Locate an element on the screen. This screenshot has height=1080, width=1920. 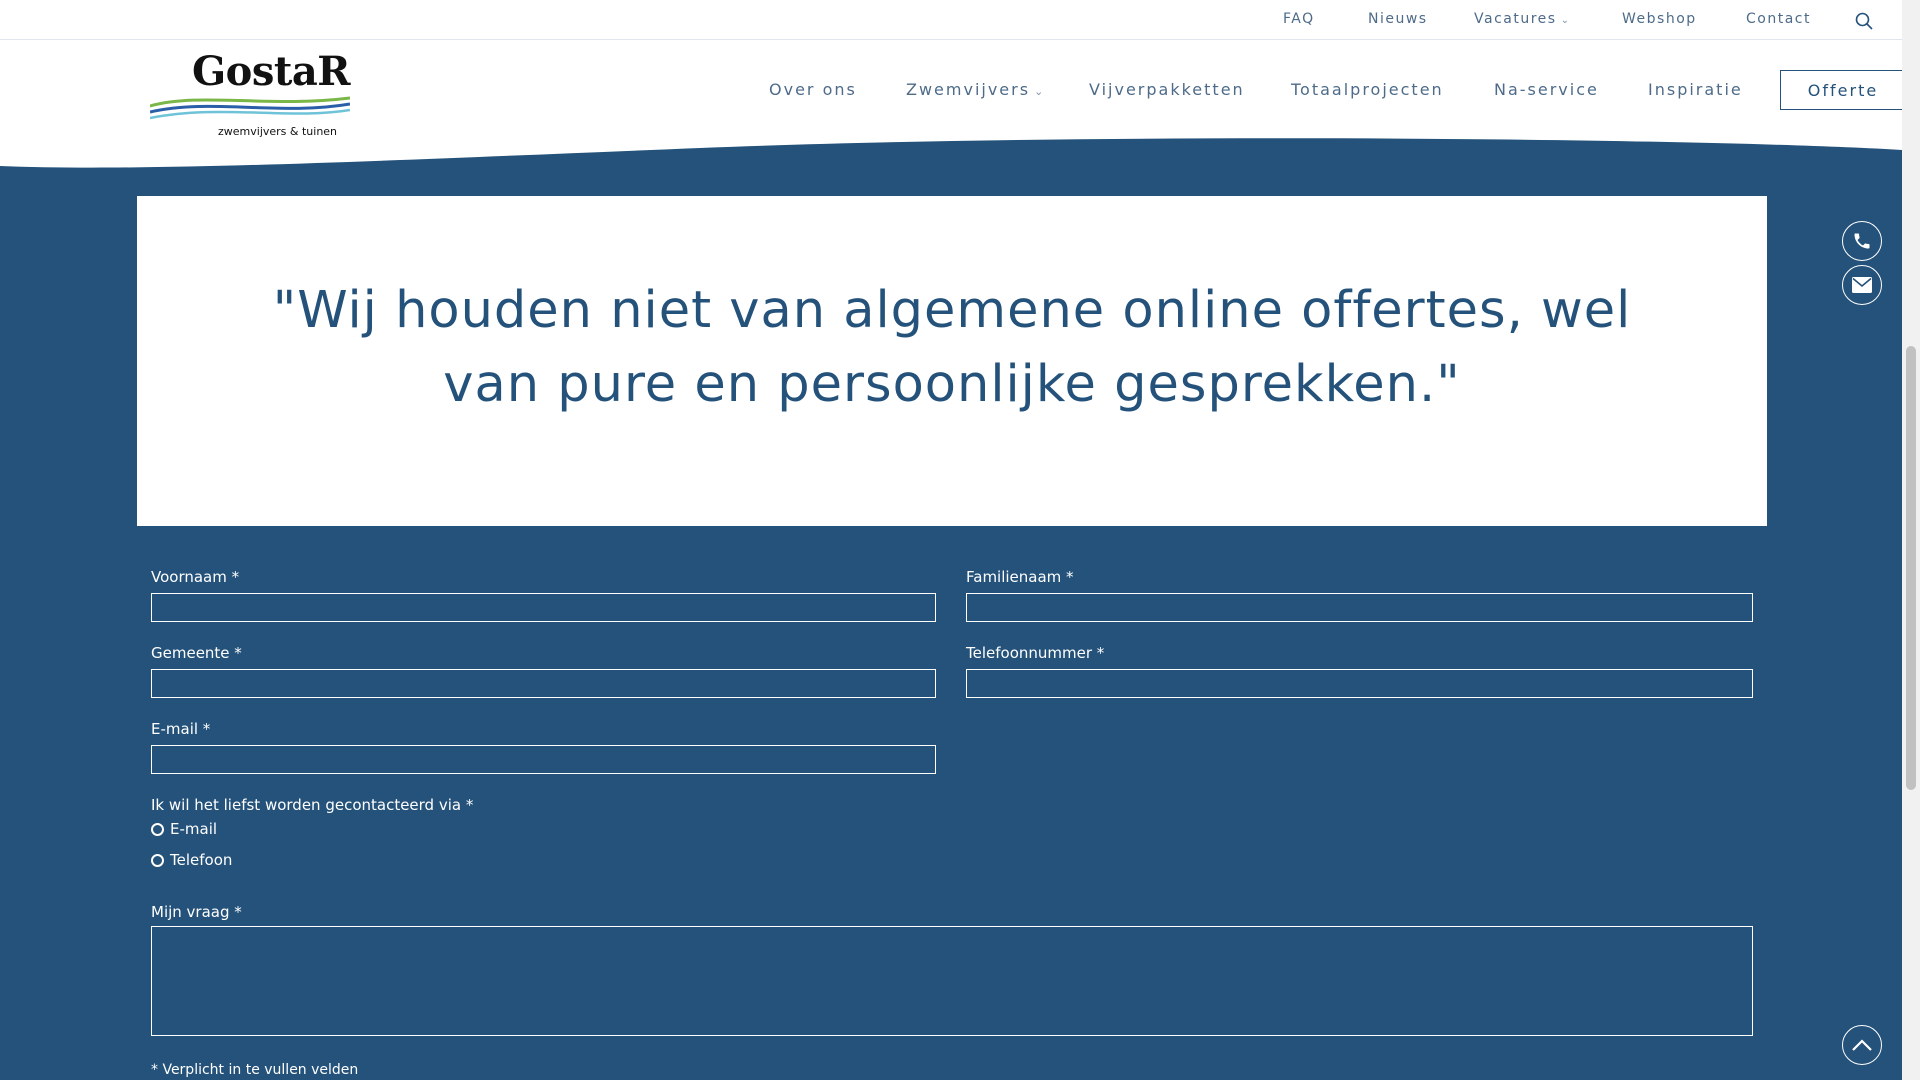
contact-option-phone: Telefoon is located at coordinates (191, 860).